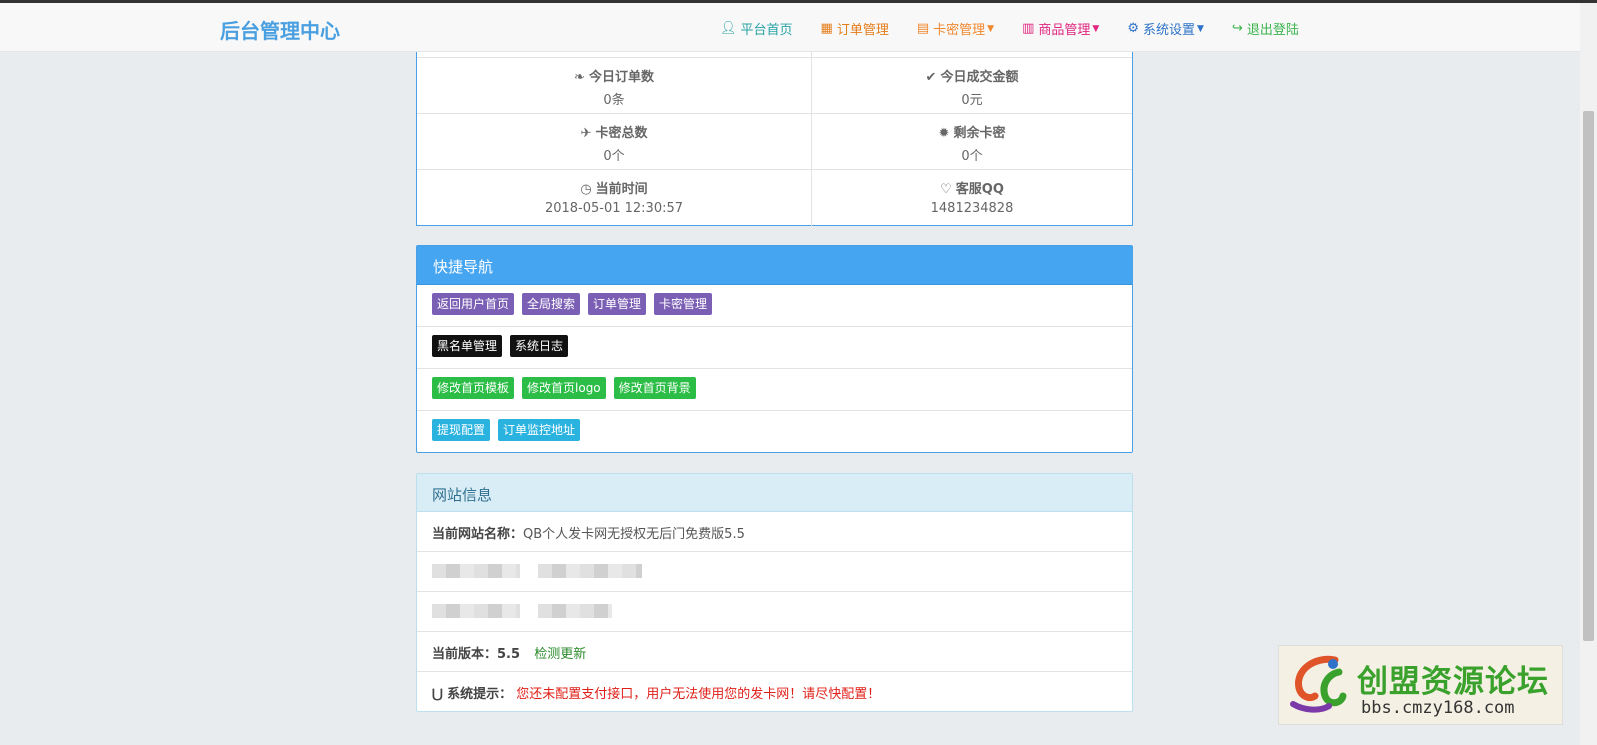 Image resolution: width=1597 pixels, height=745 pixels. Describe the element at coordinates (473, 304) in the screenshot. I see `quick-back-user-home: 返回用户首页` at that location.